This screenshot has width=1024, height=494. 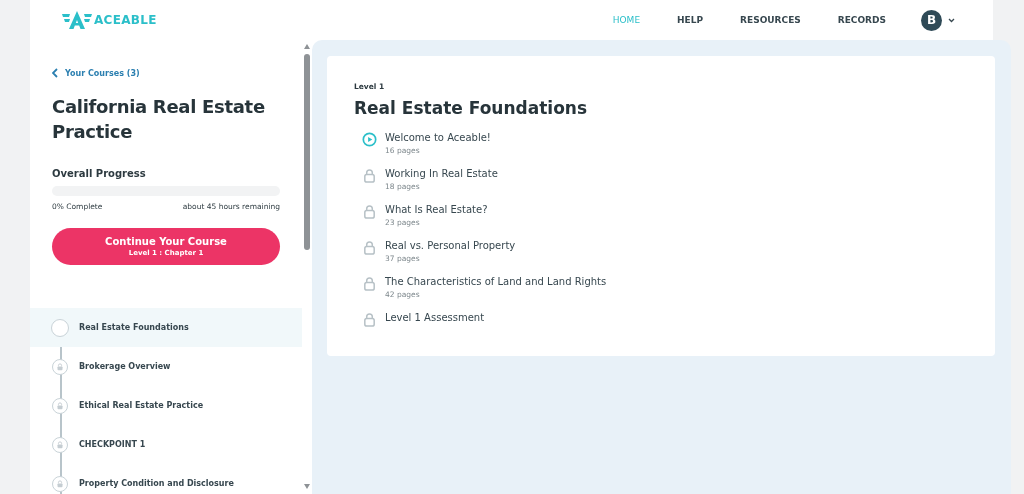 What do you see at coordinates (60, 327) in the screenshot?
I see `step-circle-icon` at bounding box center [60, 327].